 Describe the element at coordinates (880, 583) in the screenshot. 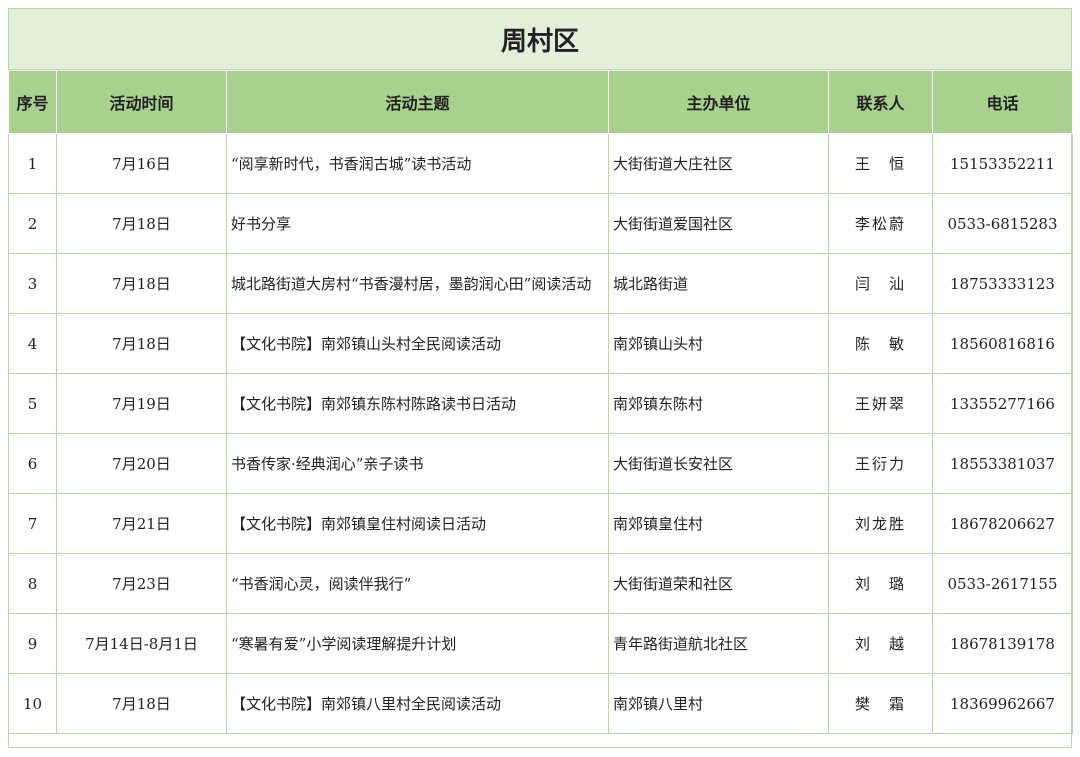

I see `cell-contact: 刘 璐` at that location.